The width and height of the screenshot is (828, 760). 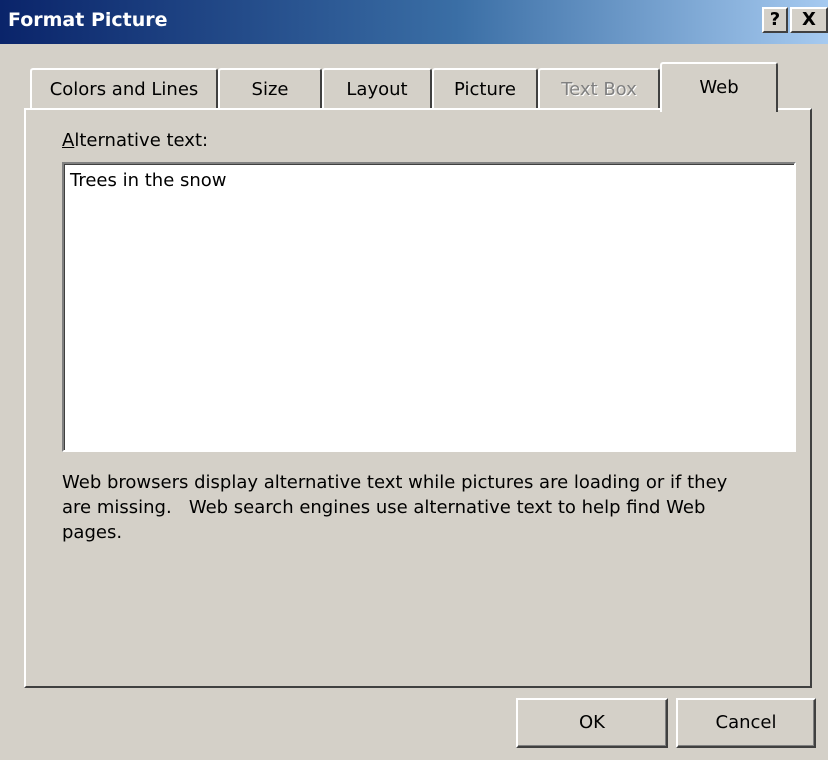 What do you see at coordinates (719, 87) in the screenshot?
I see `tab-web: Web` at bounding box center [719, 87].